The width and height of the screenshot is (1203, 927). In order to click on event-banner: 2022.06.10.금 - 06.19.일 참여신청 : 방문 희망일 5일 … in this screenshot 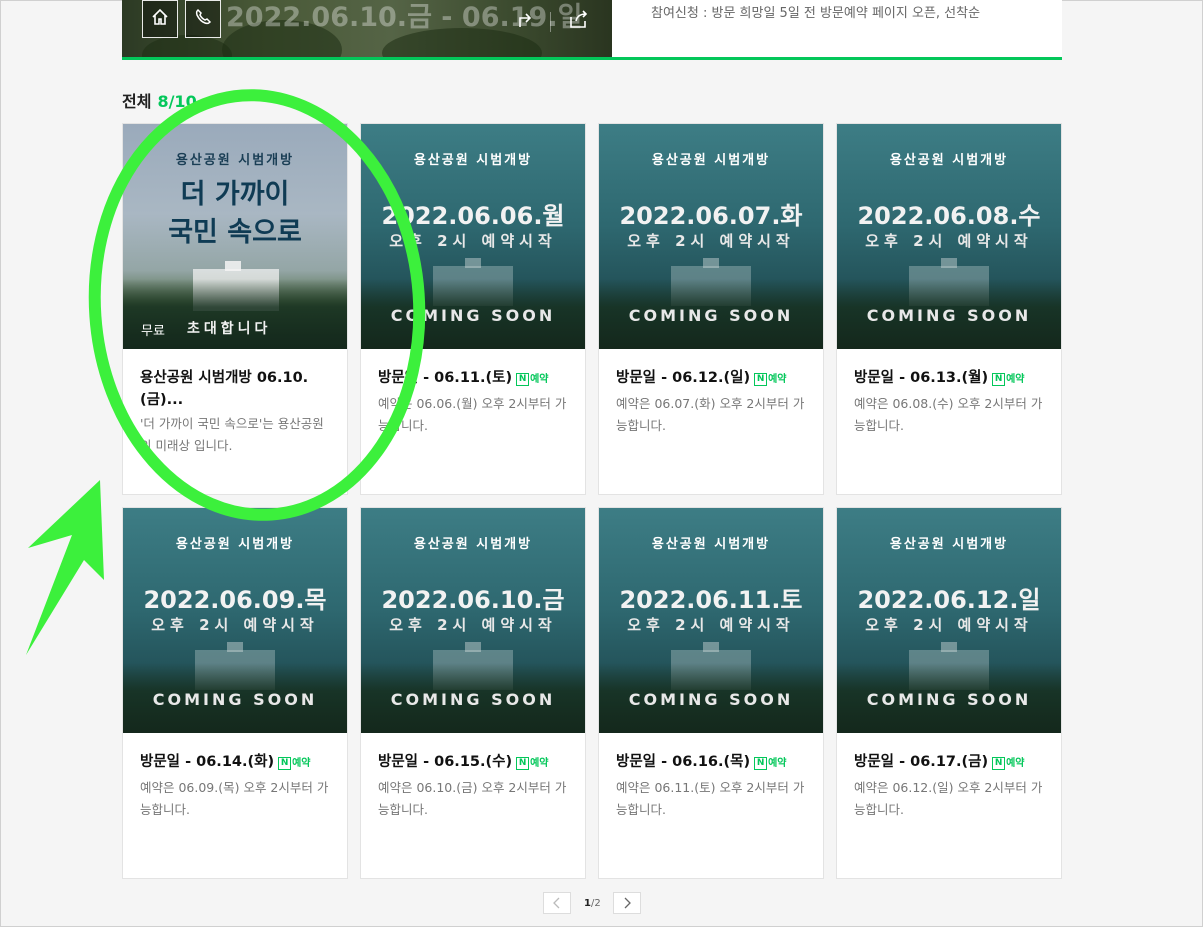, I will do `click(592, 29)`.